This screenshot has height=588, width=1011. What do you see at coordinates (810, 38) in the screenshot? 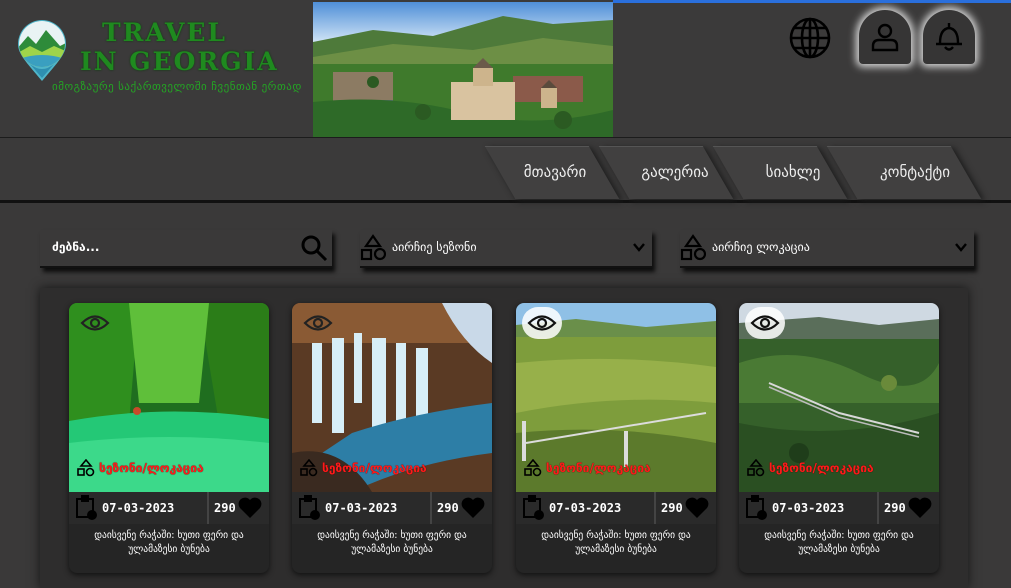
I see `globe-icon` at bounding box center [810, 38].